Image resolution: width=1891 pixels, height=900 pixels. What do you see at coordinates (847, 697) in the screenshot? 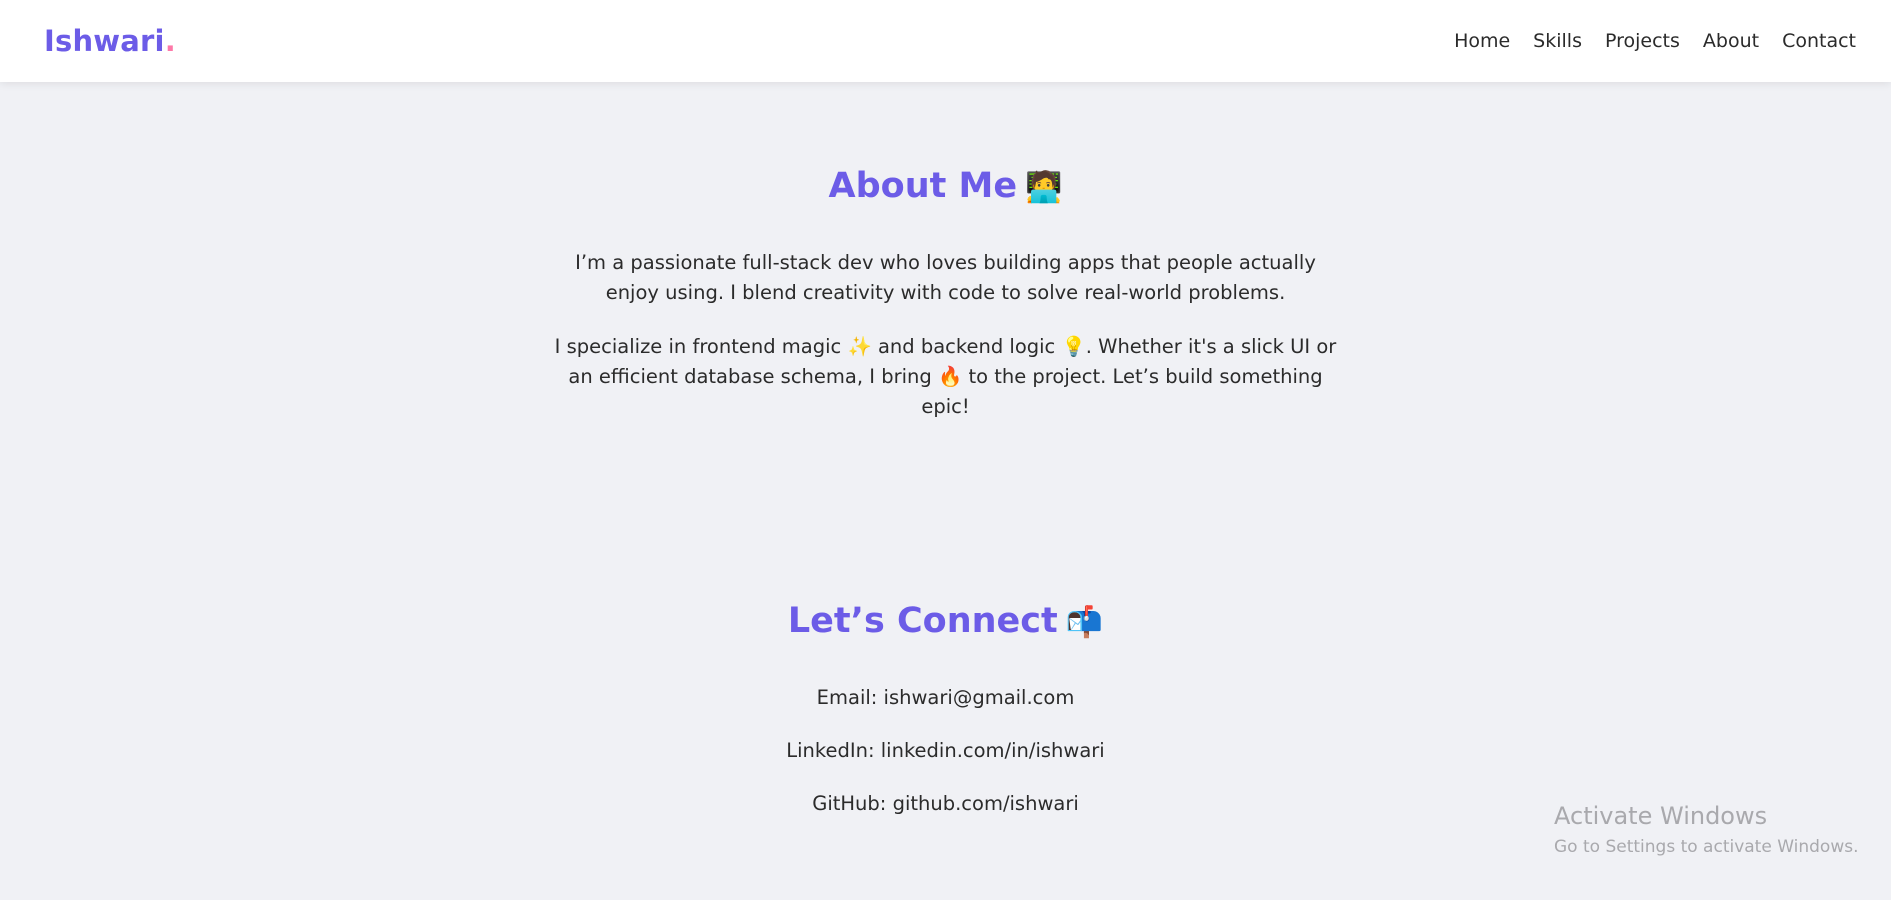
I see `email-label: Email:` at bounding box center [847, 697].